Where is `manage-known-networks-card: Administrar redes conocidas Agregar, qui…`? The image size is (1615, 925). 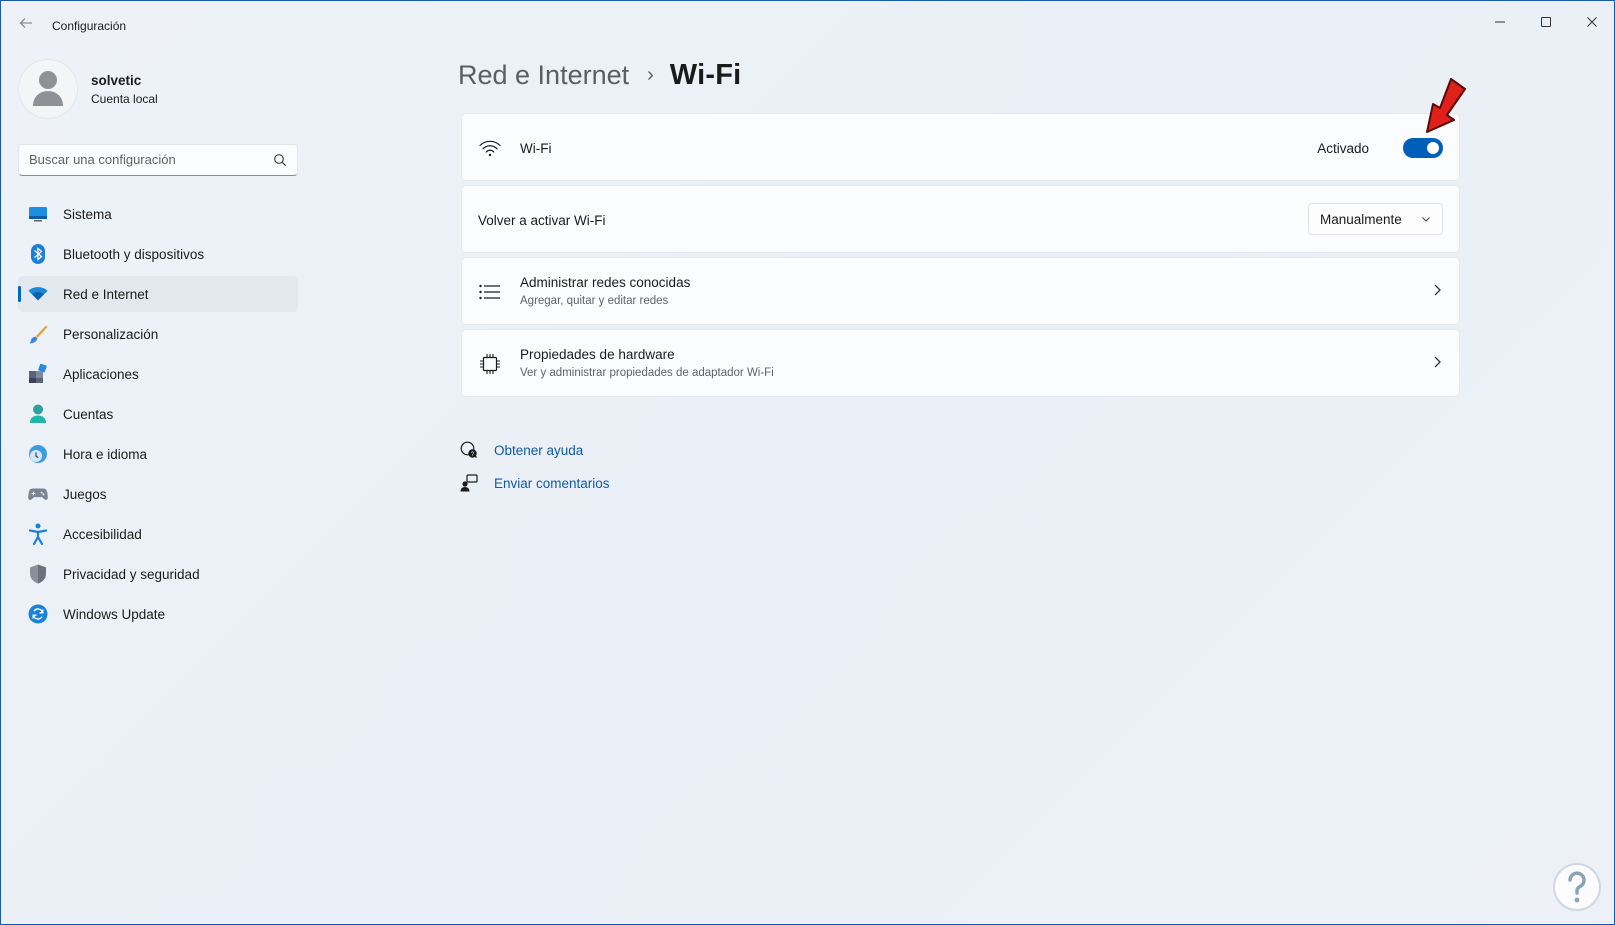 manage-known-networks-card: Administrar redes conocidas Agregar, qui… is located at coordinates (960, 291).